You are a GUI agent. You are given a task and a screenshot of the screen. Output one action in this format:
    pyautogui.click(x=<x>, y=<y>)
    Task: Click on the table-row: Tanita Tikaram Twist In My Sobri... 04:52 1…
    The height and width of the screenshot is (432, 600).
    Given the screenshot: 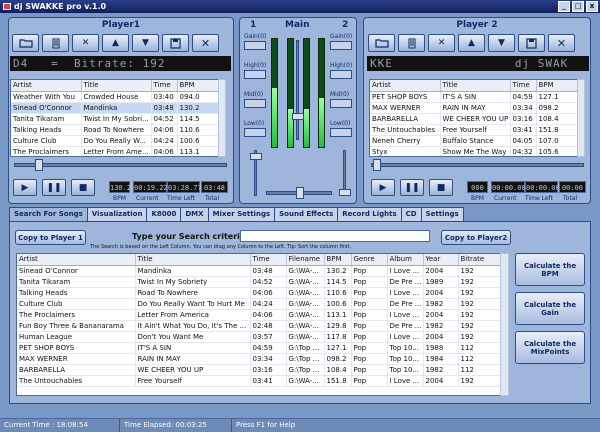 What is the action you would take?
    pyautogui.click(x=118, y=119)
    